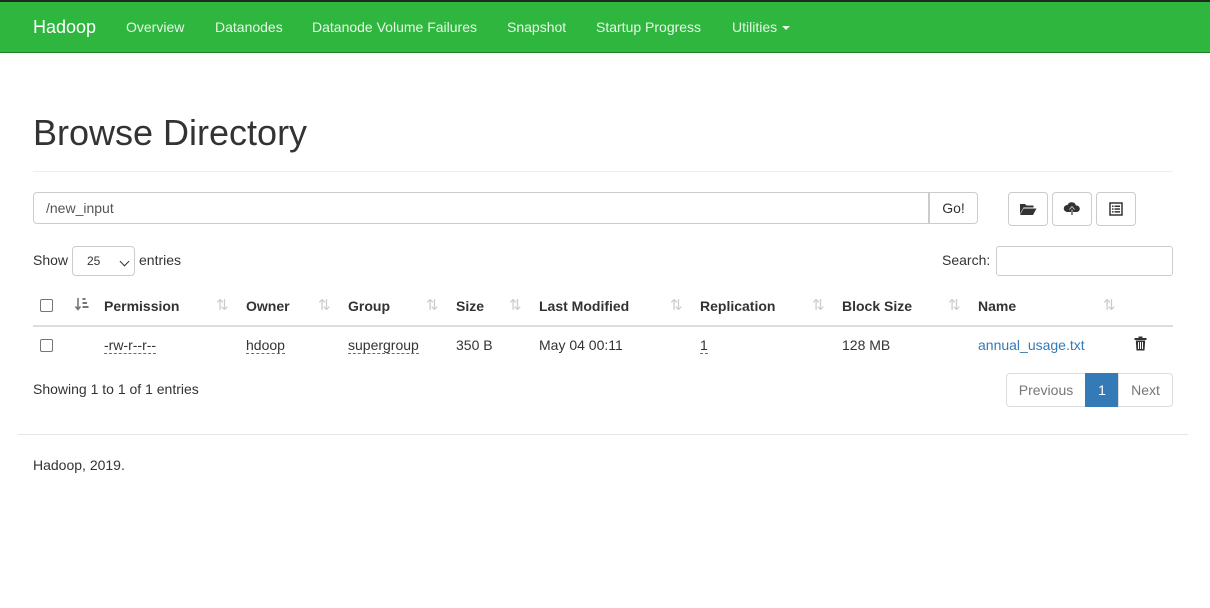 The height and width of the screenshot is (608, 1210). I want to click on column-header-replication: Replication, so click(737, 306).